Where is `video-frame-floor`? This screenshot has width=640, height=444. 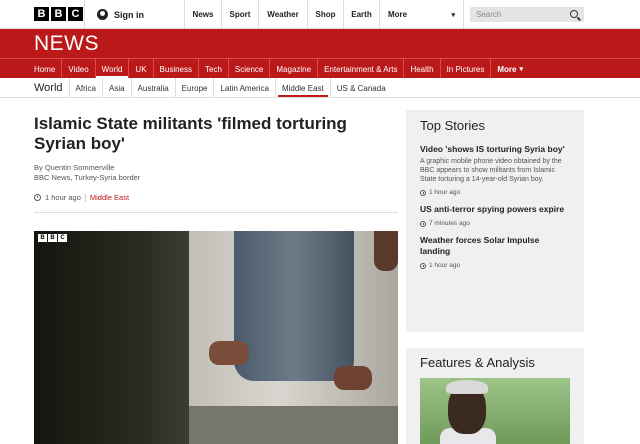
video-frame-floor is located at coordinates (278, 425).